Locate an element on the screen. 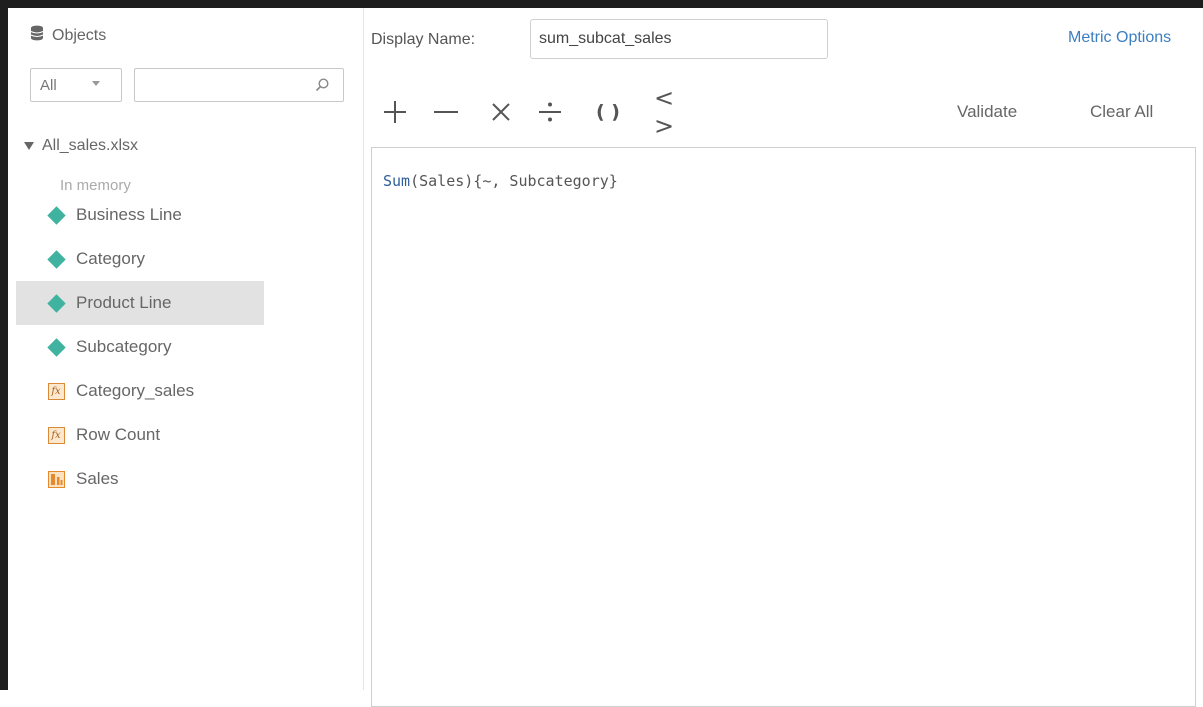  search-icon is located at coordinates (322, 87).